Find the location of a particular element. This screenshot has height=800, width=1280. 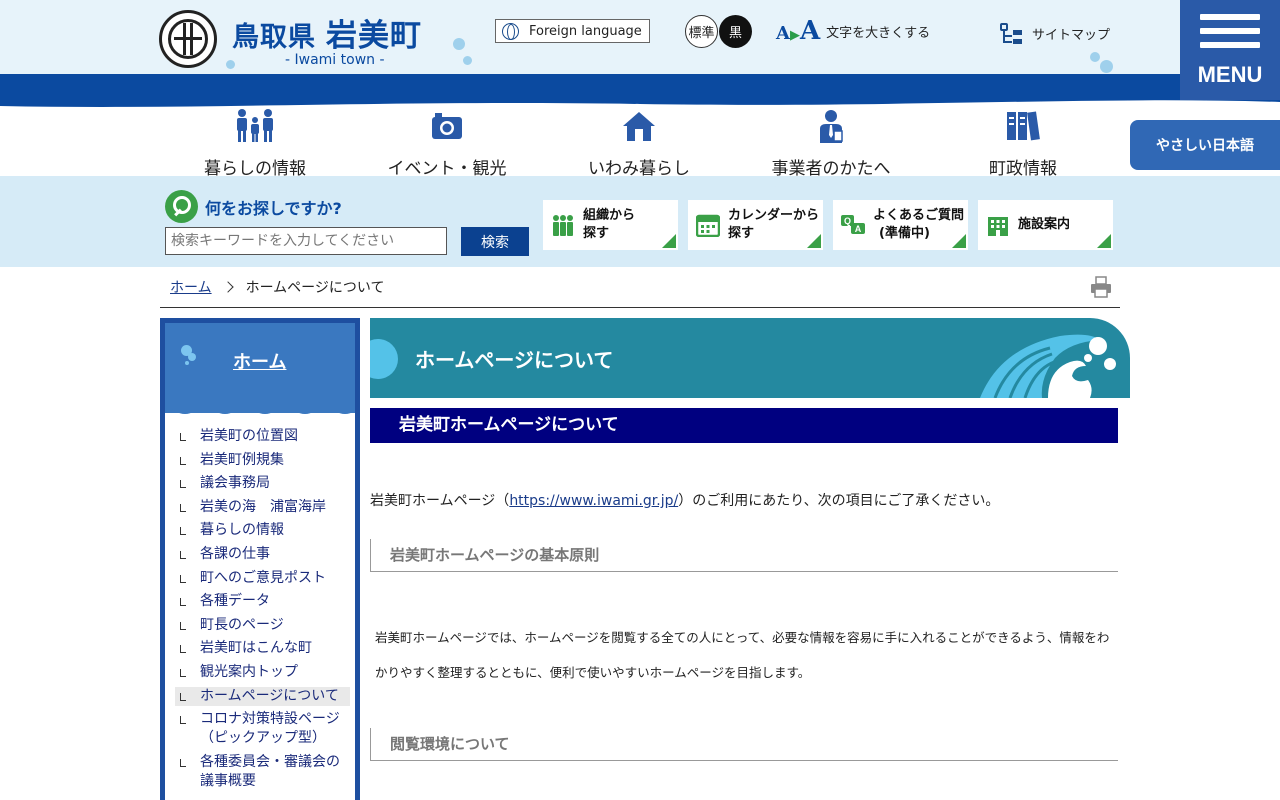

search-button: 検索 is located at coordinates (495, 241).